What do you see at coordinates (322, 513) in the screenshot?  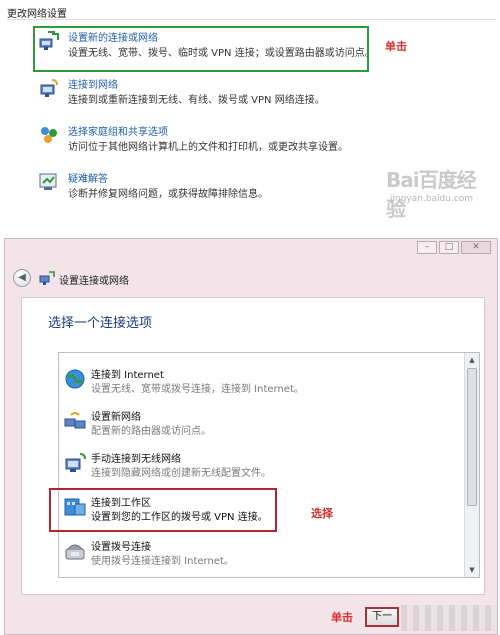 I see `annotation-select: 选择` at bounding box center [322, 513].